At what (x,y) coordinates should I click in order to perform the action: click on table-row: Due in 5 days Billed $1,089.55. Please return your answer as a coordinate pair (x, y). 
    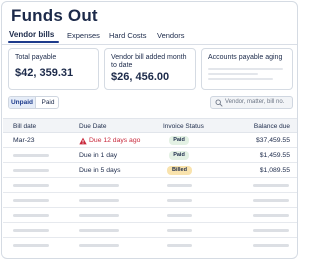
    Looking at the image, I should click on (150, 170).